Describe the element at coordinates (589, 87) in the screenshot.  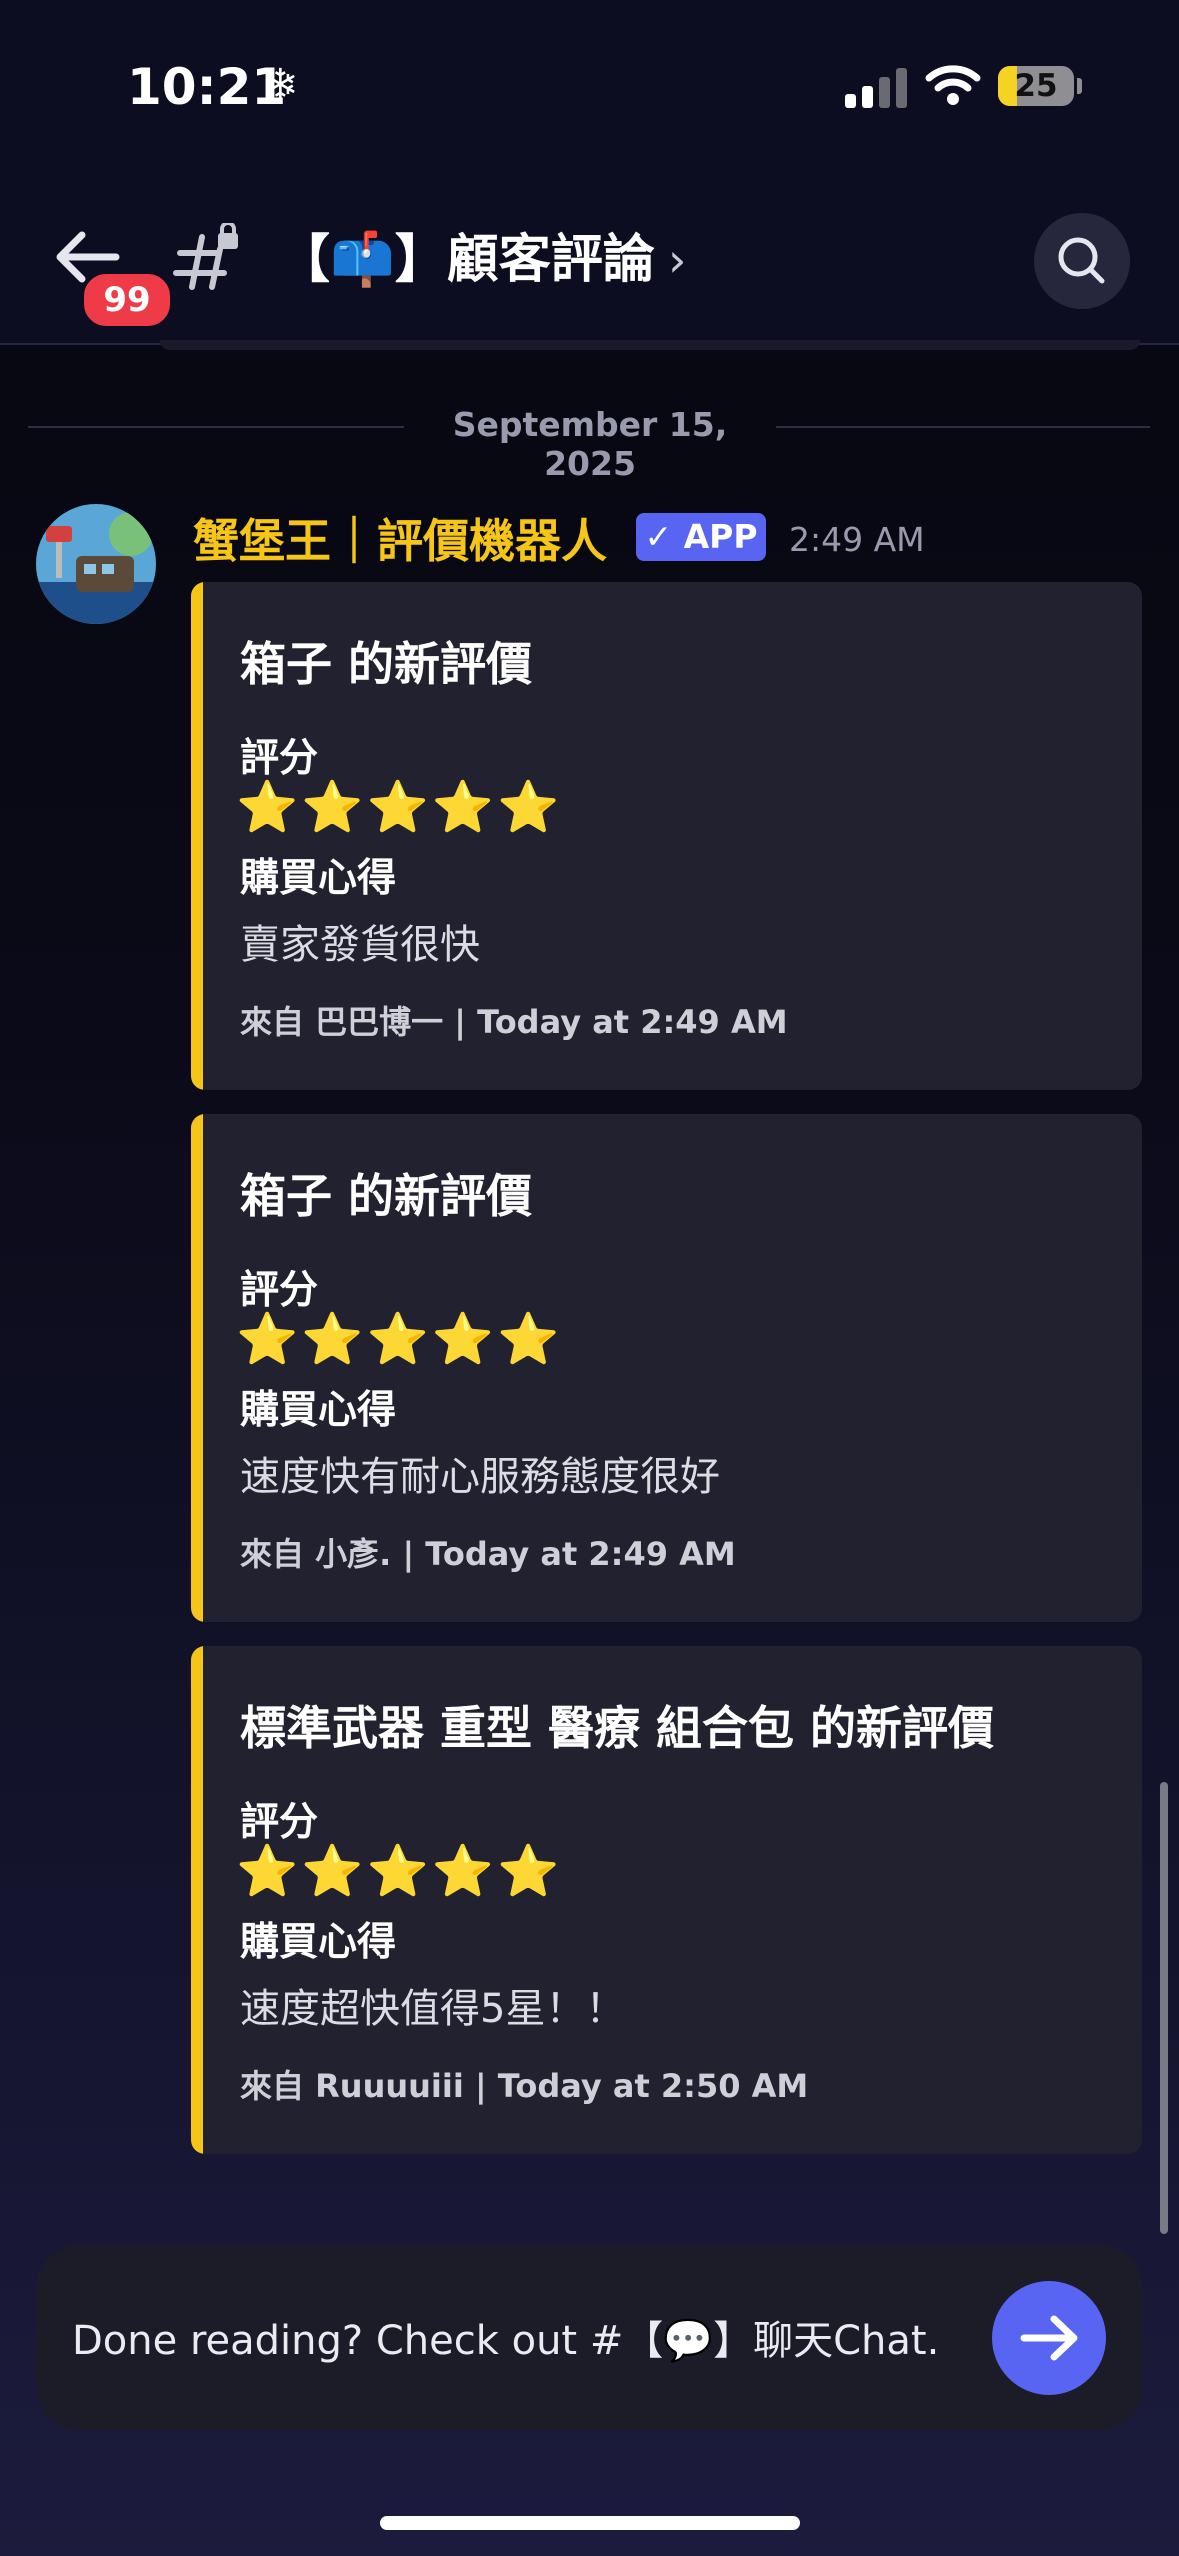
I see `status-bar: 10:21 ❄ 25` at that location.